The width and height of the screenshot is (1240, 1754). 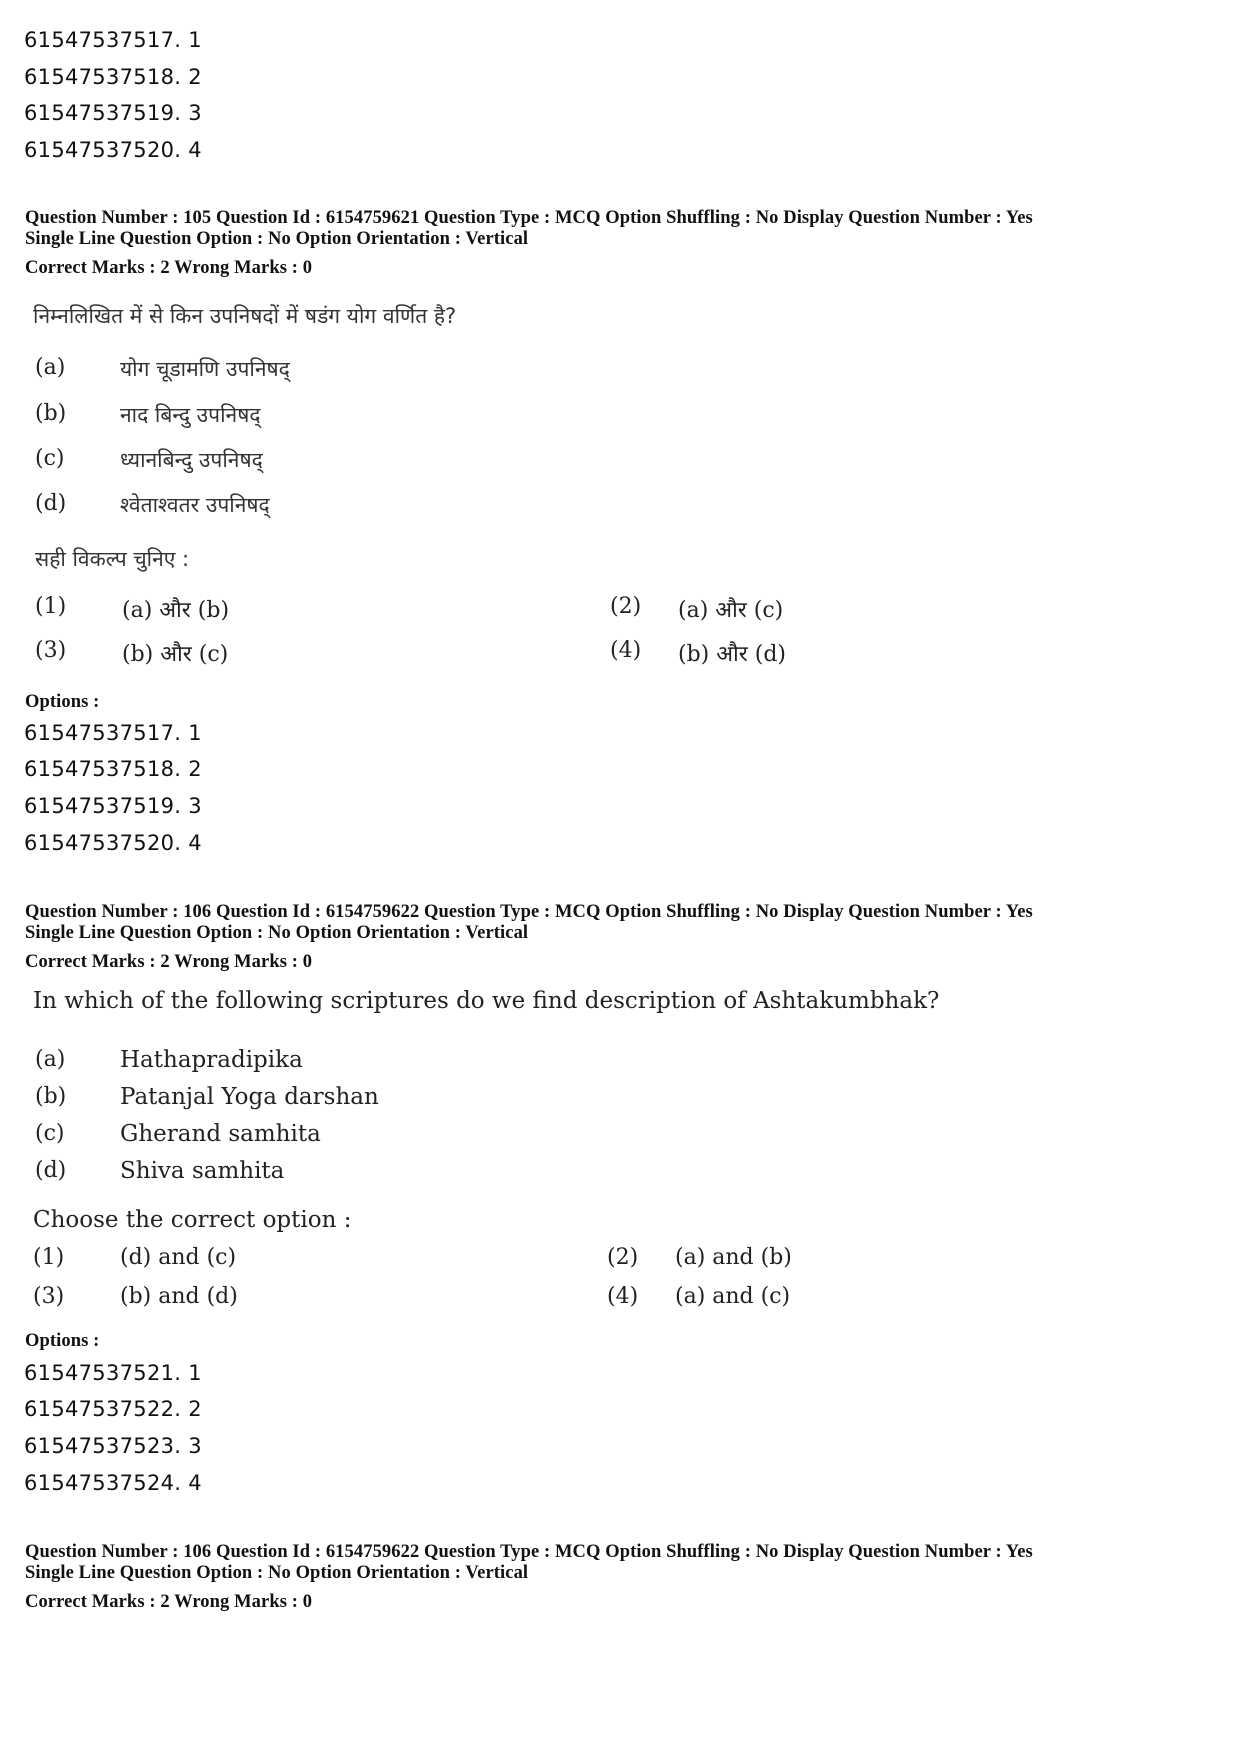 What do you see at coordinates (190, 415) in the screenshot?
I see `item-text: नाद बिन्दु उपनिषद्` at bounding box center [190, 415].